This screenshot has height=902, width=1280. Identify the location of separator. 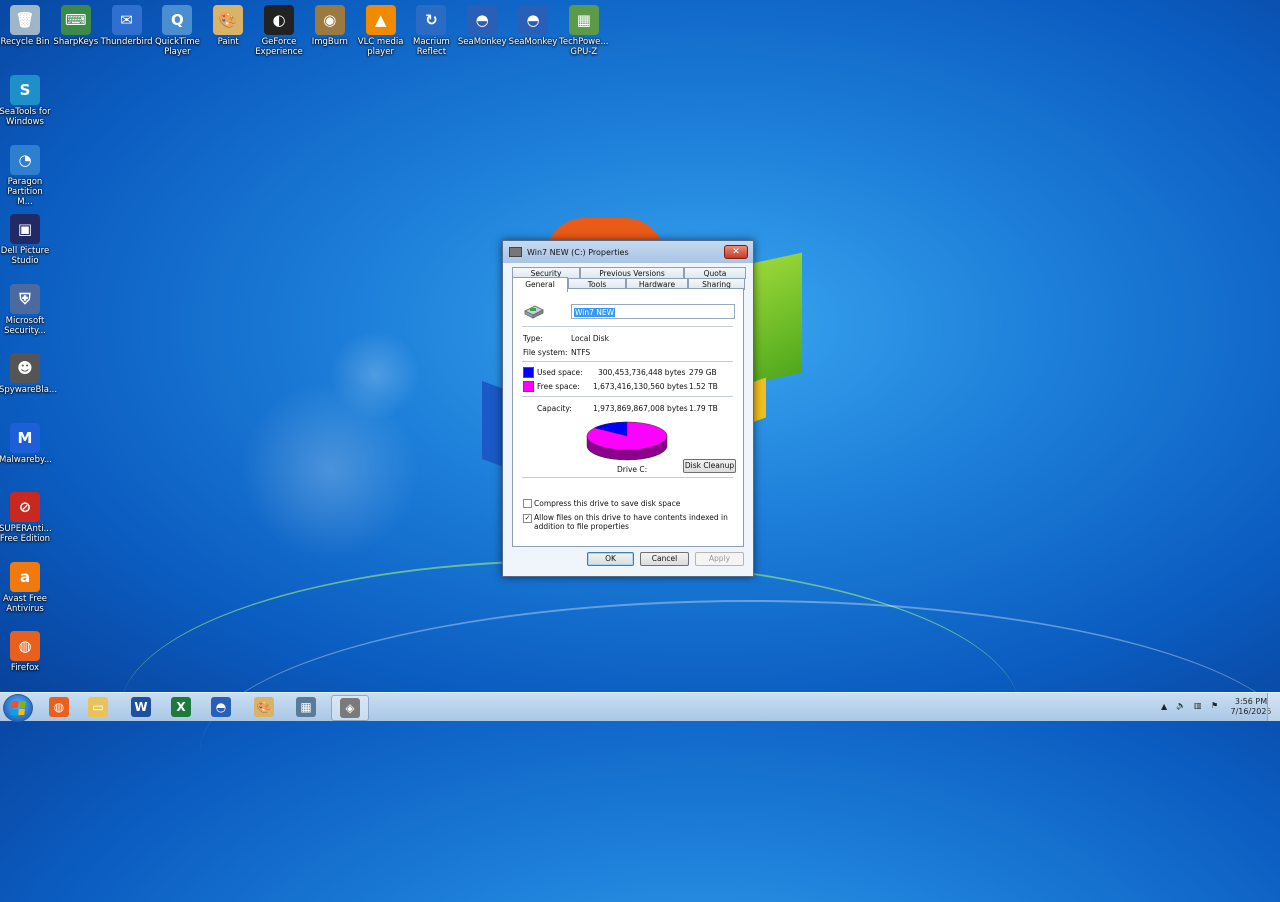
(627, 477).